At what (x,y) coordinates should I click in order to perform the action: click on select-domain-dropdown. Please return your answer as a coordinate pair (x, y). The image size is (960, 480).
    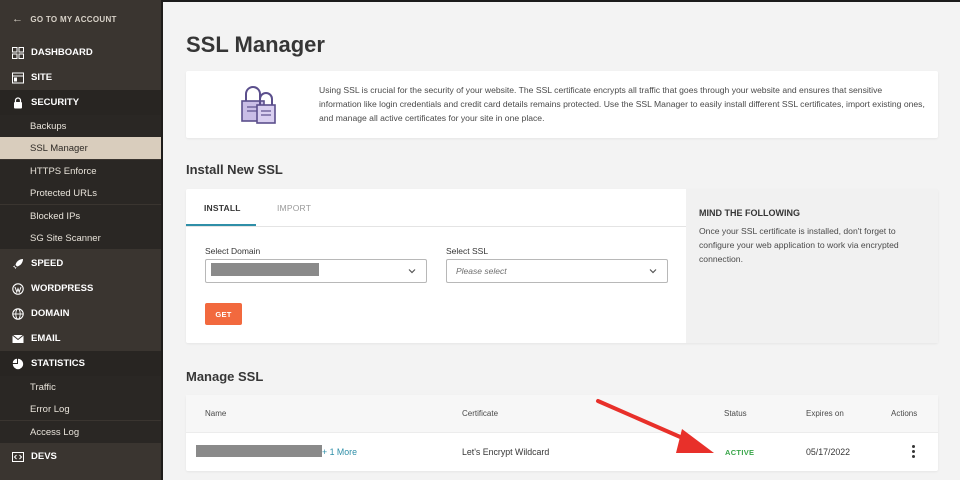
    Looking at the image, I should click on (316, 271).